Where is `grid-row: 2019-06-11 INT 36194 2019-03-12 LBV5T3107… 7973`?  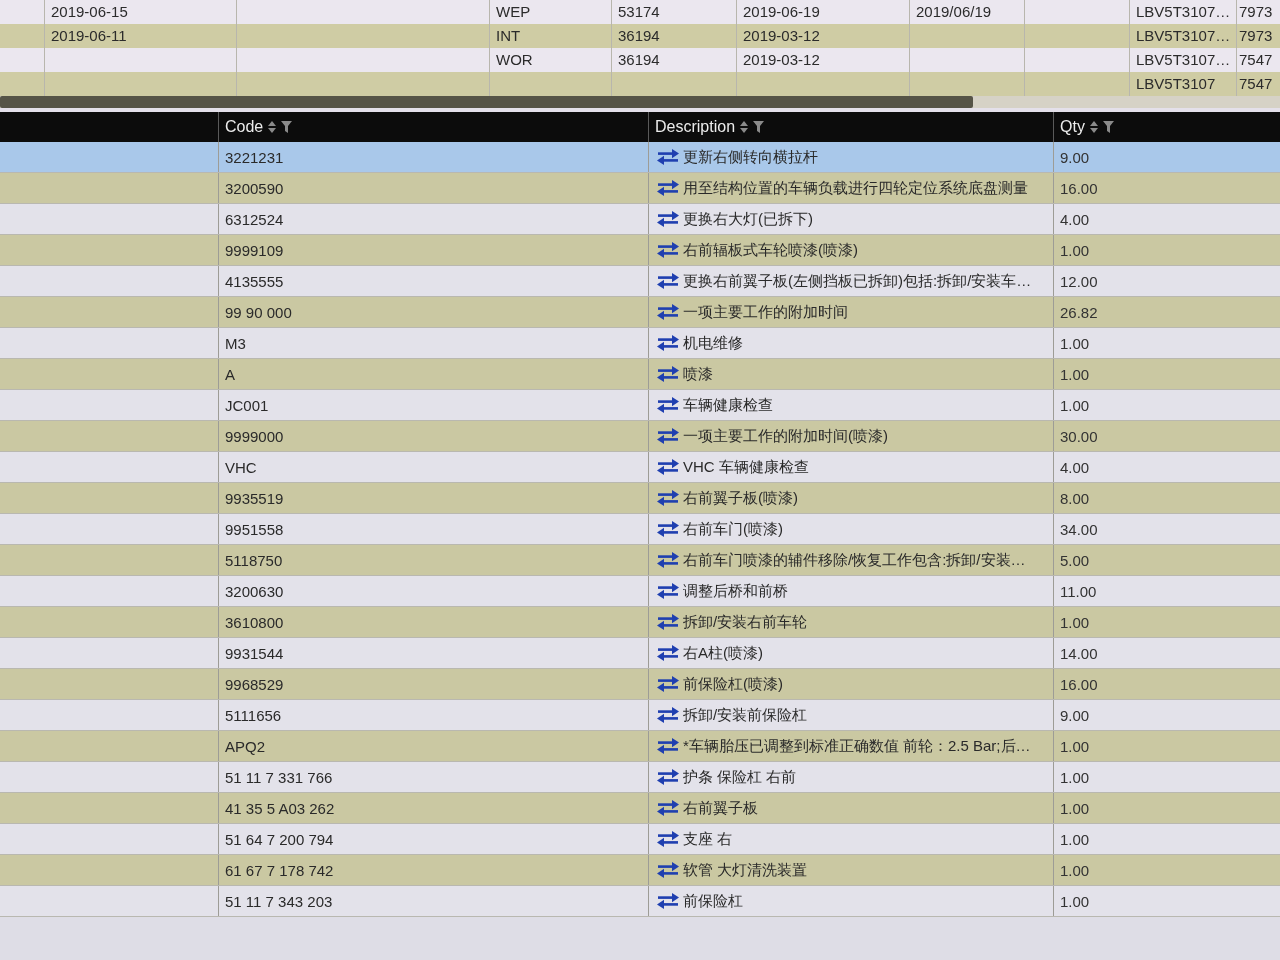
grid-row: 2019-06-11 INT 36194 2019-03-12 LBV5T3107… 7973 is located at coordinates (640, 36).